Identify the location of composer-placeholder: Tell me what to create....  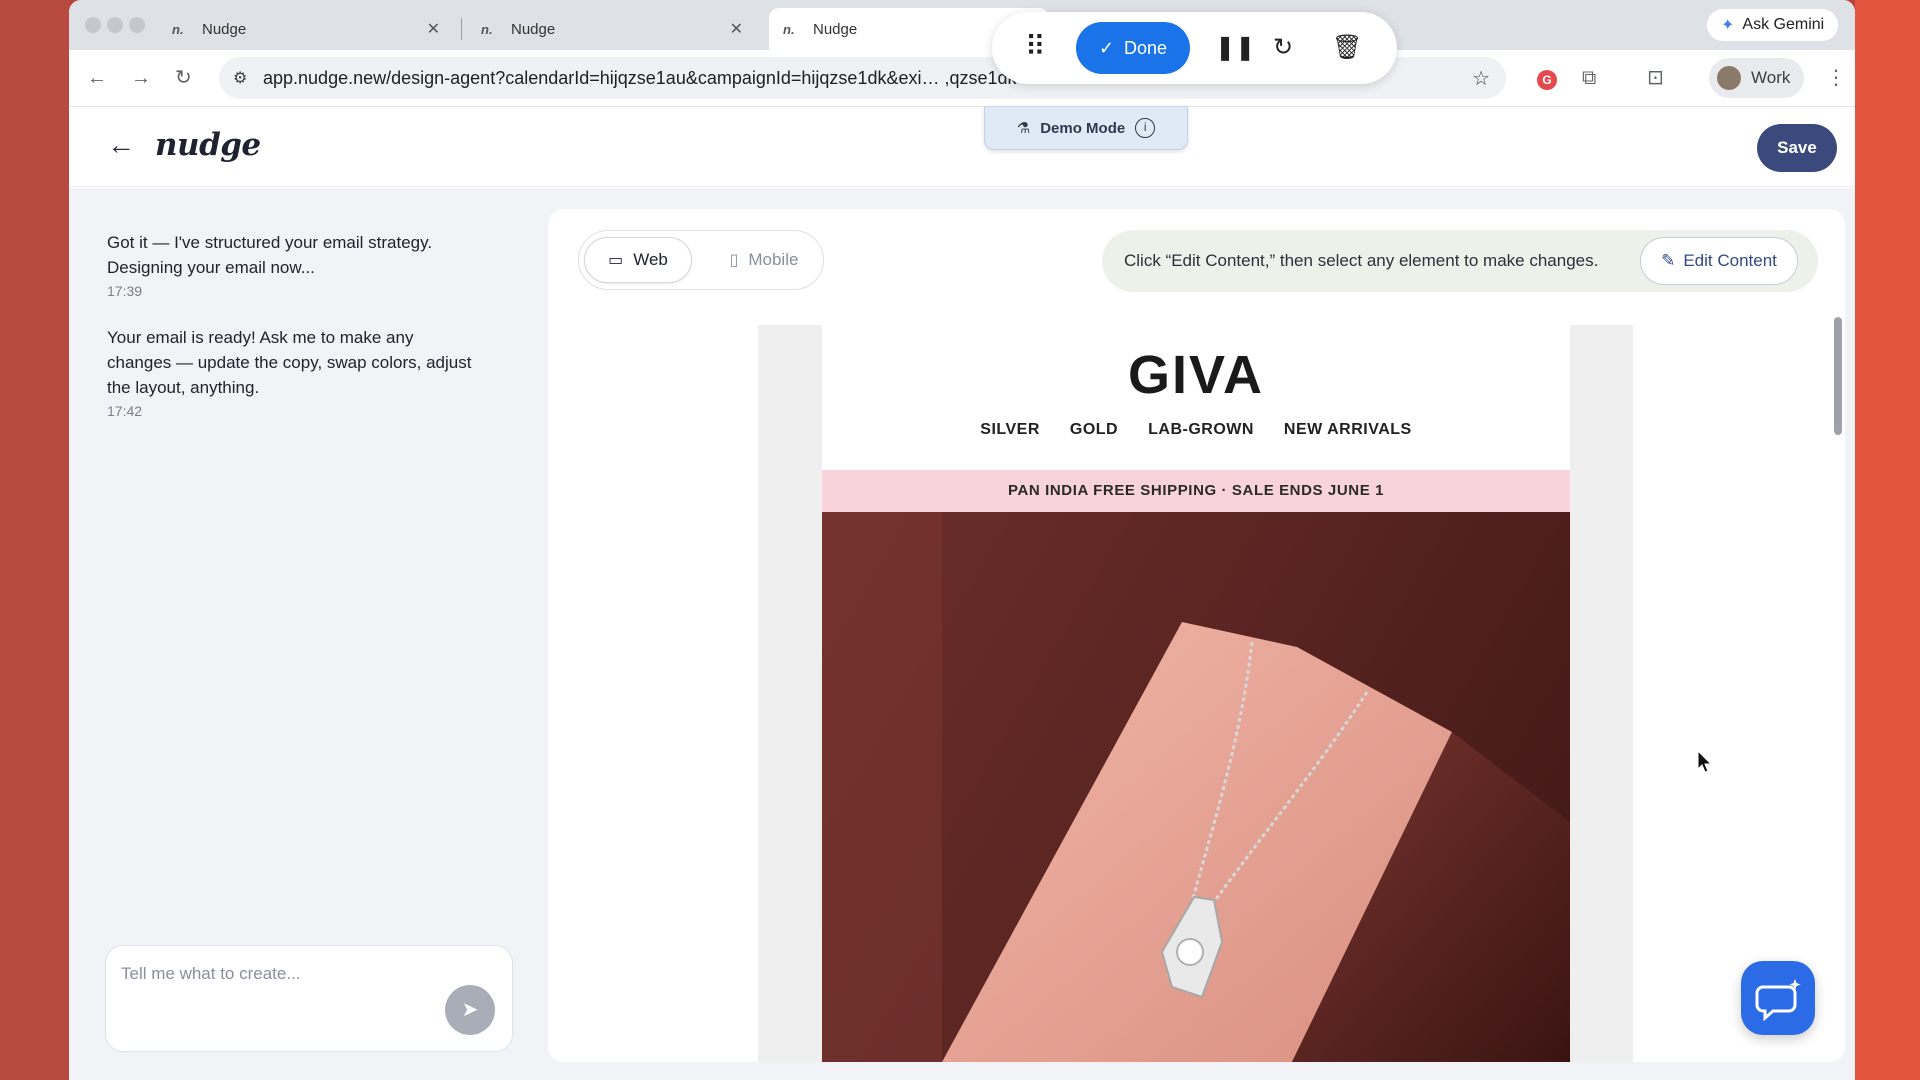
(211, 974).